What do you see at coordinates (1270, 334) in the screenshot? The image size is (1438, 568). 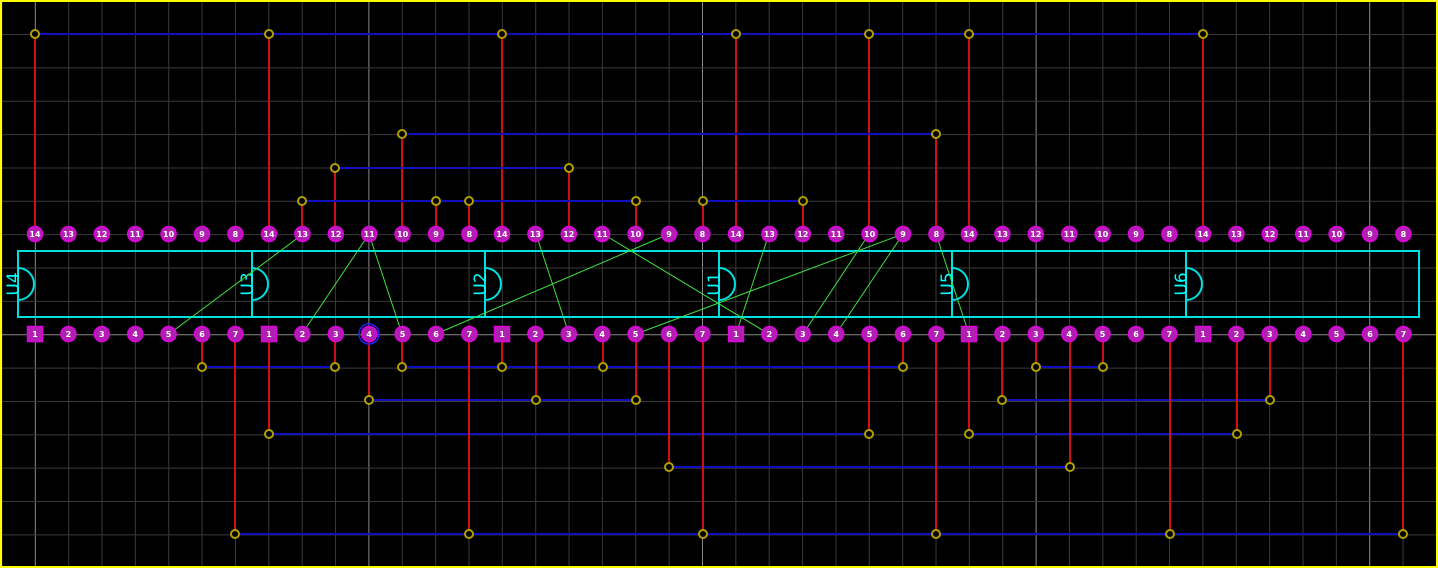 I see `pad-U6-3: 3` at bounding box center [1270, 334].